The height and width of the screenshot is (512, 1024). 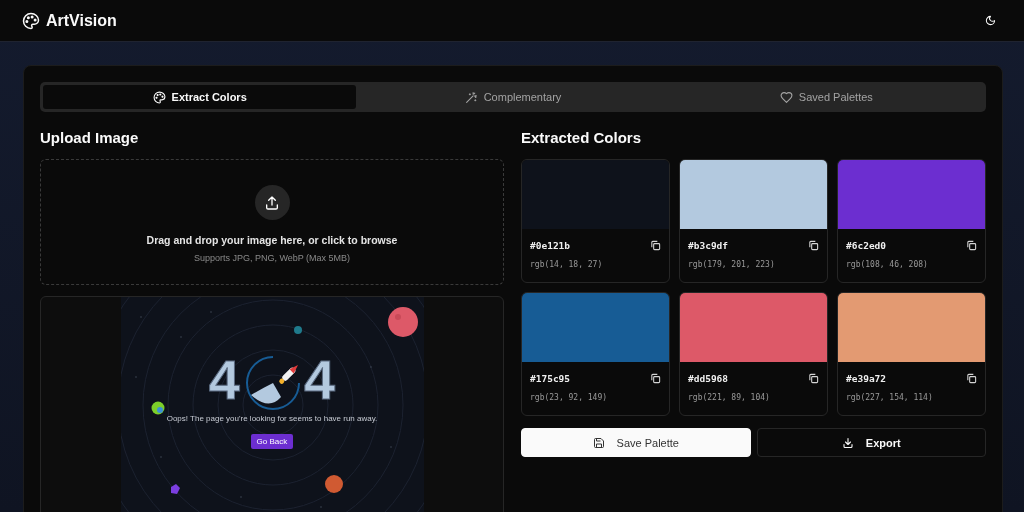 What do you see at coordinates (272, 222) in the screenshot?
I see `upload-dropzone: Drag and drop your image here, or click to browse Supports JPG, PNG, WebP (Max 5MB)` at bounding box center [272, 222].